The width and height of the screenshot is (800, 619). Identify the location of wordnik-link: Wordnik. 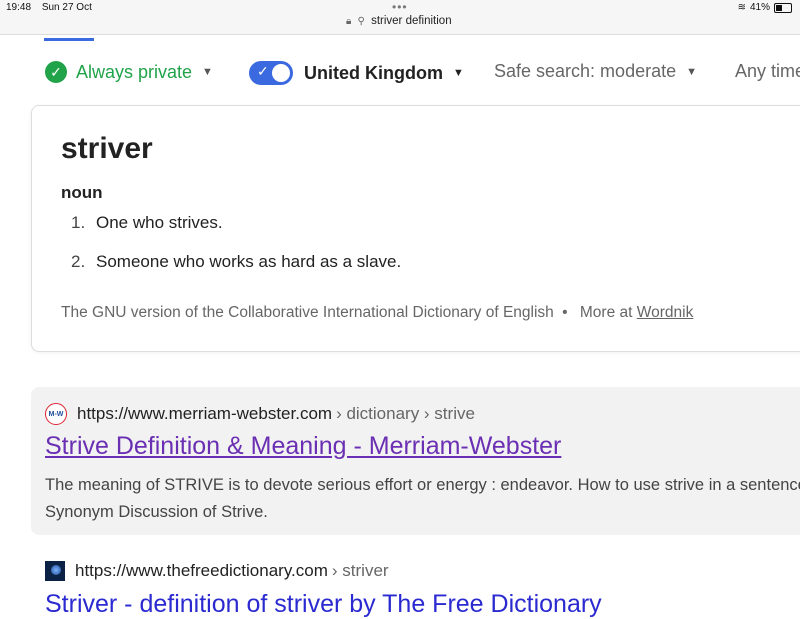
(665, 312).